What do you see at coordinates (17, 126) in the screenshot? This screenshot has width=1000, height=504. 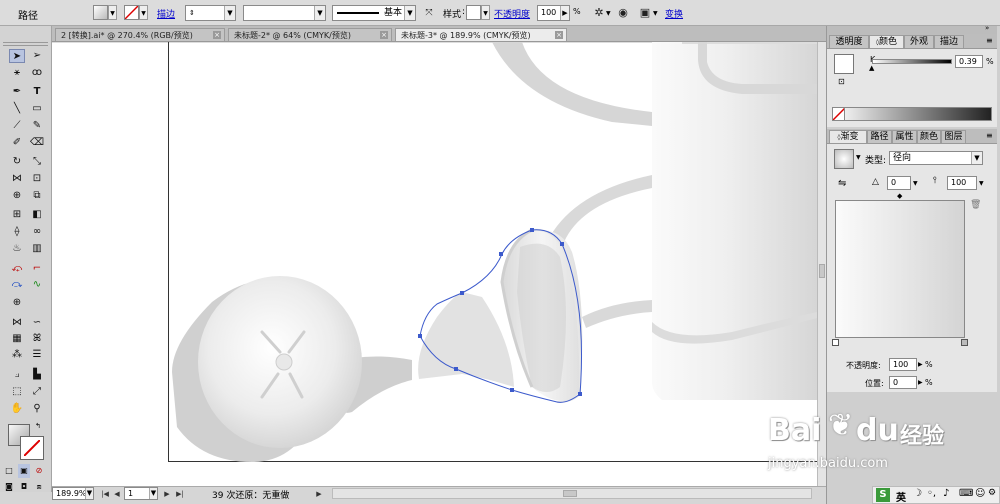 I see `paintbrush-tool-icon: ⟋` at bounding box center [17, 126].